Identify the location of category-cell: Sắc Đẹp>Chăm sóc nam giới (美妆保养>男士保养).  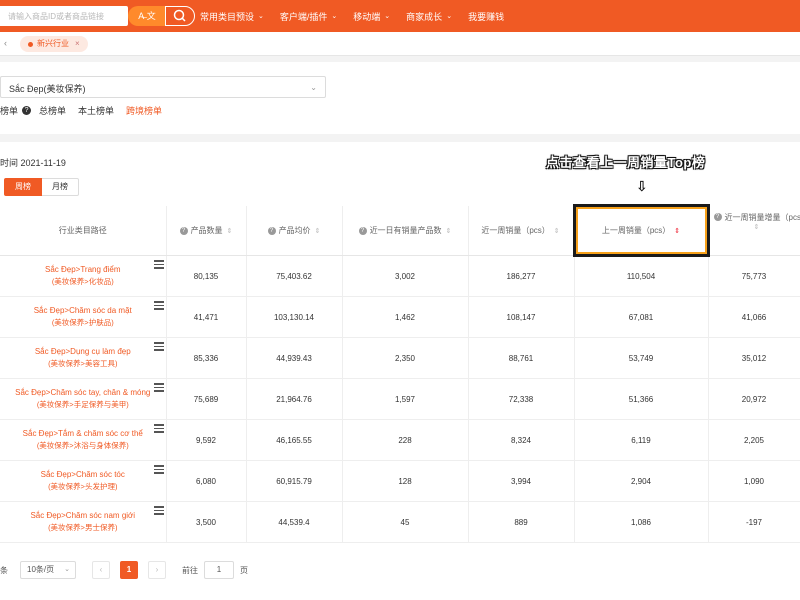
(83, 522).